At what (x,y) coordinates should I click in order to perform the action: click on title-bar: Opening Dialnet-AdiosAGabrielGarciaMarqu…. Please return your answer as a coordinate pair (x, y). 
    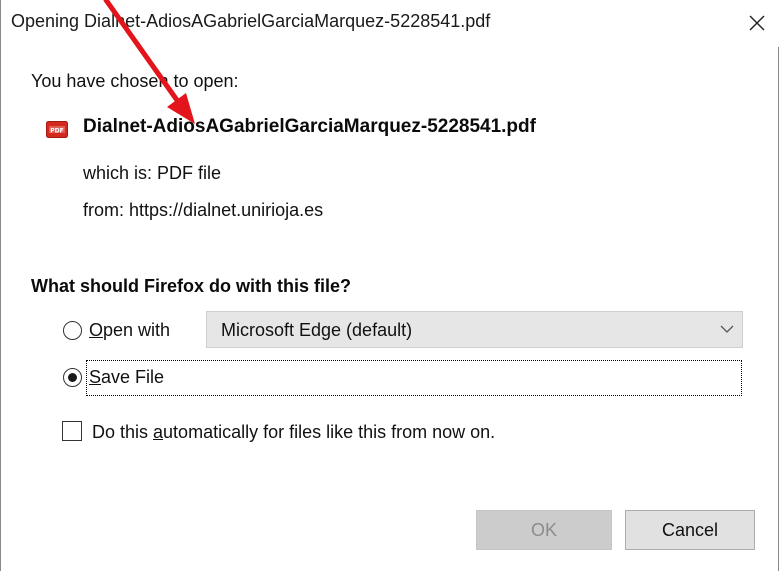
    Looking at the image, I should click on (390, 23).